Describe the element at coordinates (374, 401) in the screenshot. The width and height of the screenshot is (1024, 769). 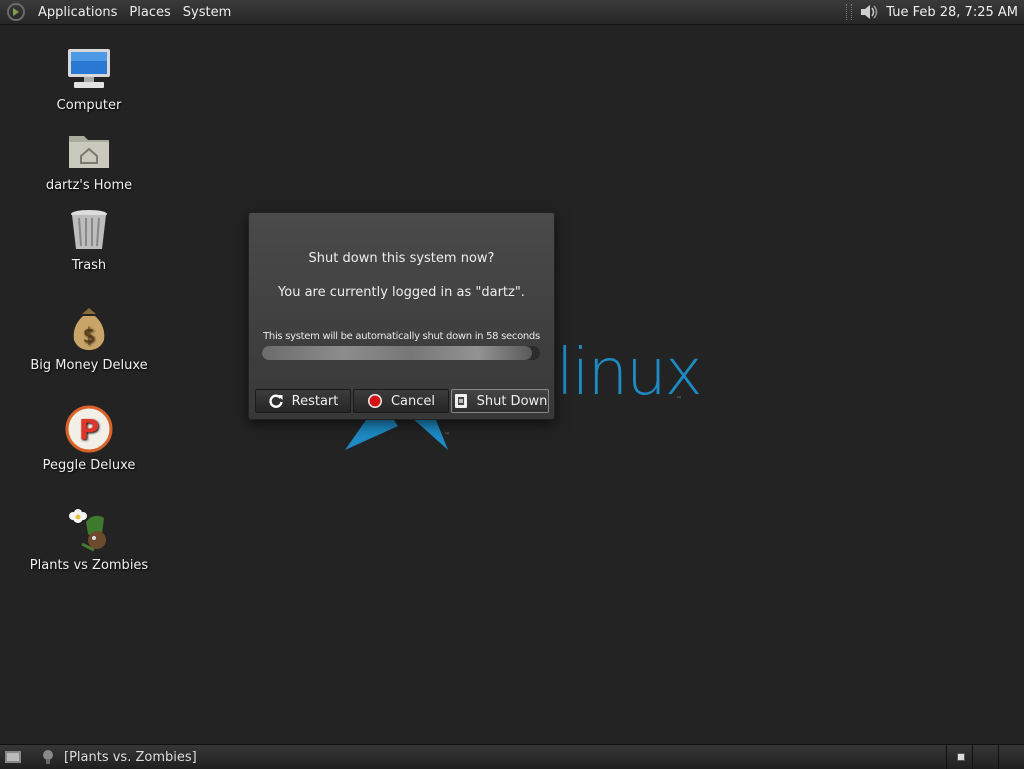
I see `stop-icon` at that location.